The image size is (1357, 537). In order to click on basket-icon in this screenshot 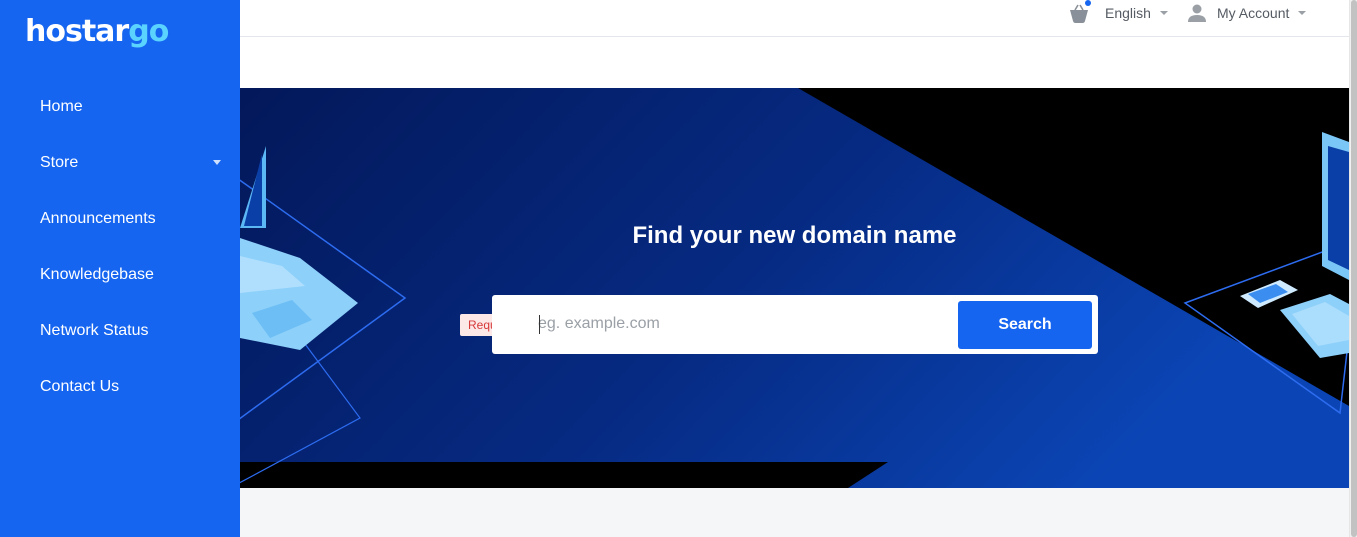, I will do `click(1079, 13)`.